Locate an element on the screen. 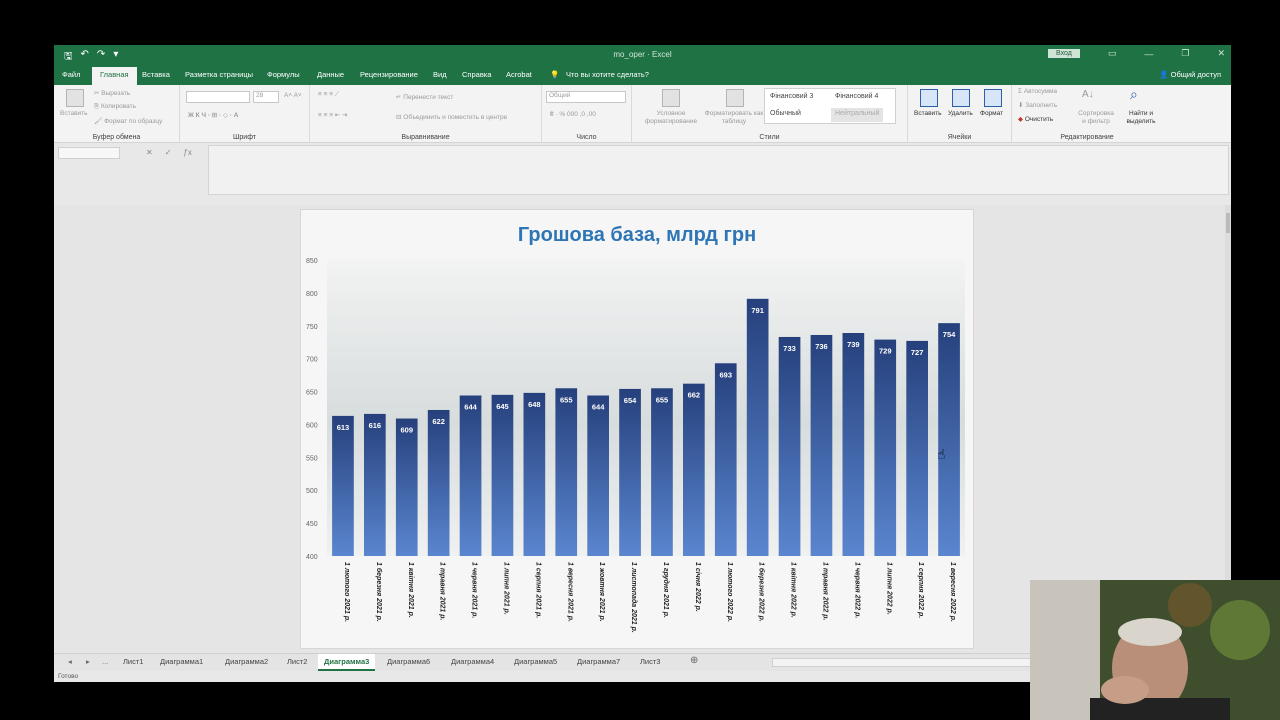 Image resolution: width=1280 pixels, height=720 pixels. bold-italic-underline-icons: Ж К Ч · ⊞ · ◇ · A is located at coordinates (213, 115).